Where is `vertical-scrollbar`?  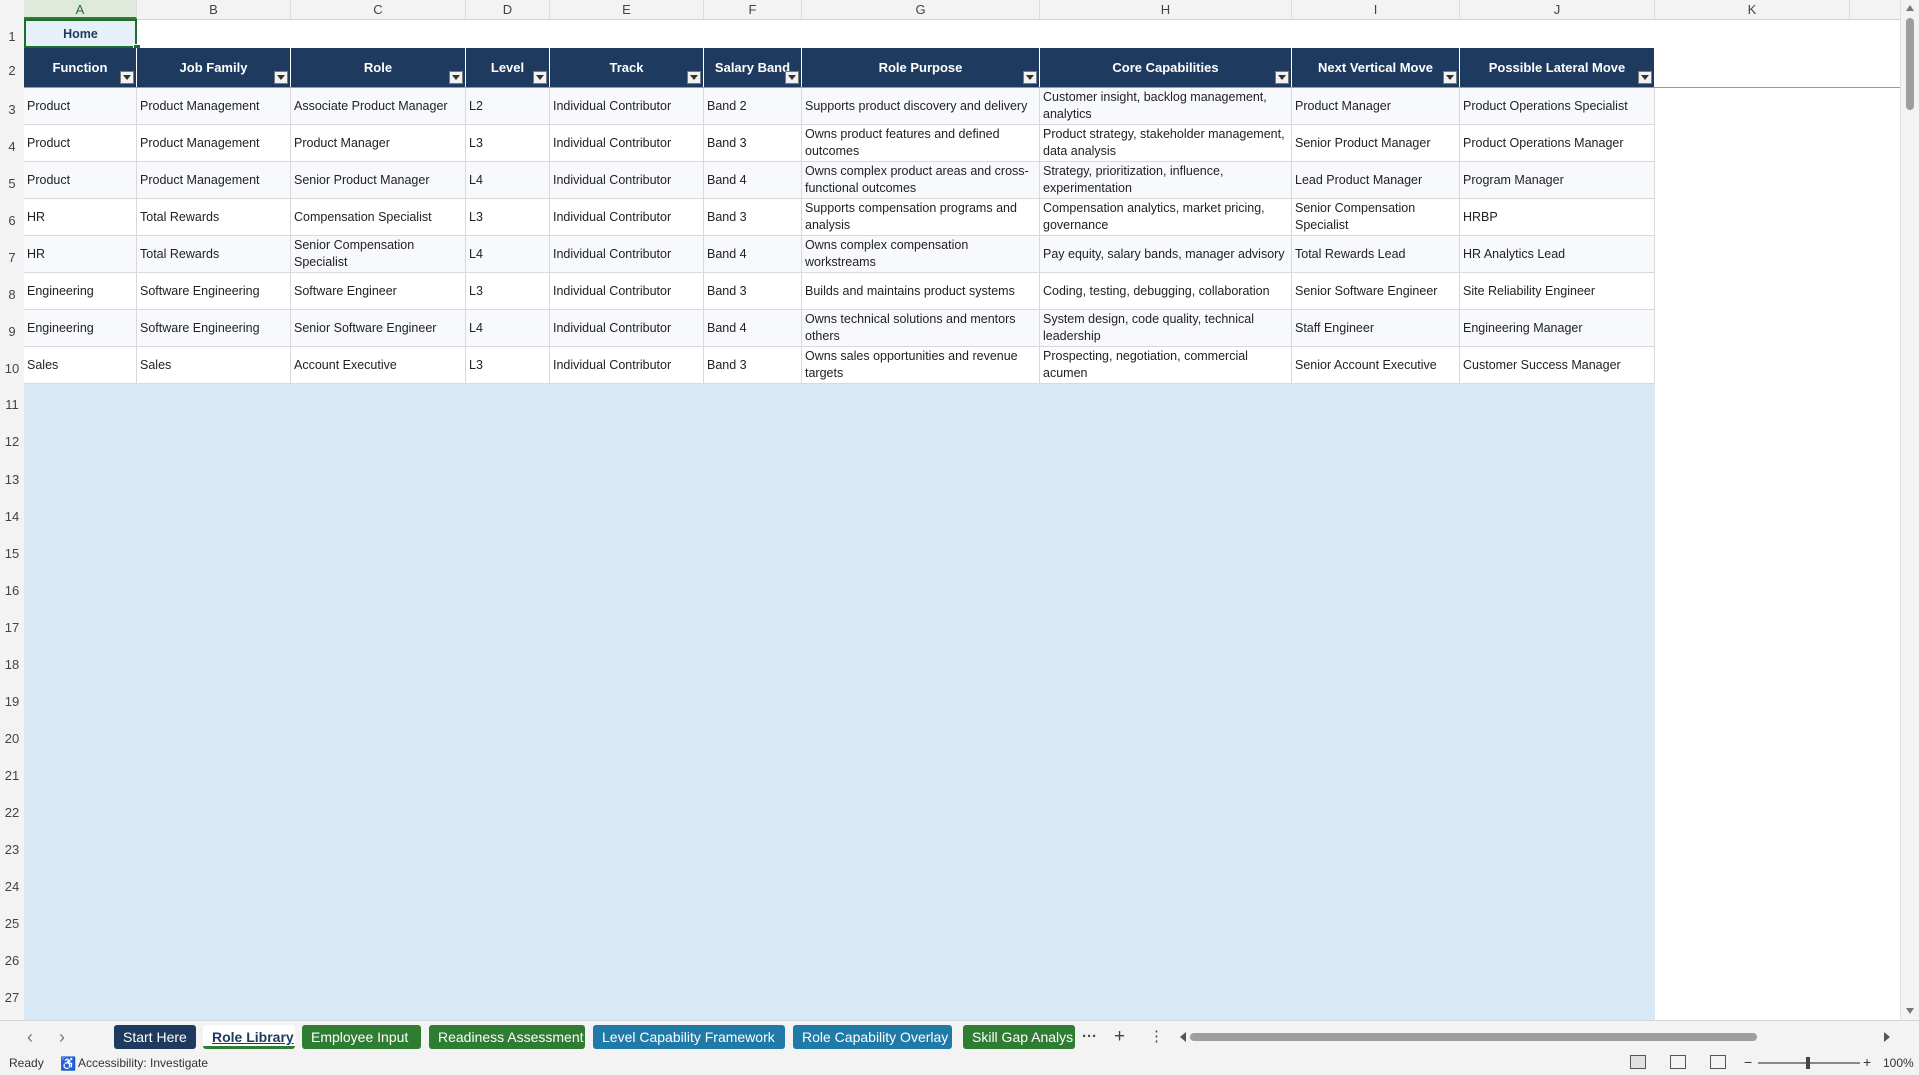 vertical-scrollbar is located at coordinates (1909, 510).